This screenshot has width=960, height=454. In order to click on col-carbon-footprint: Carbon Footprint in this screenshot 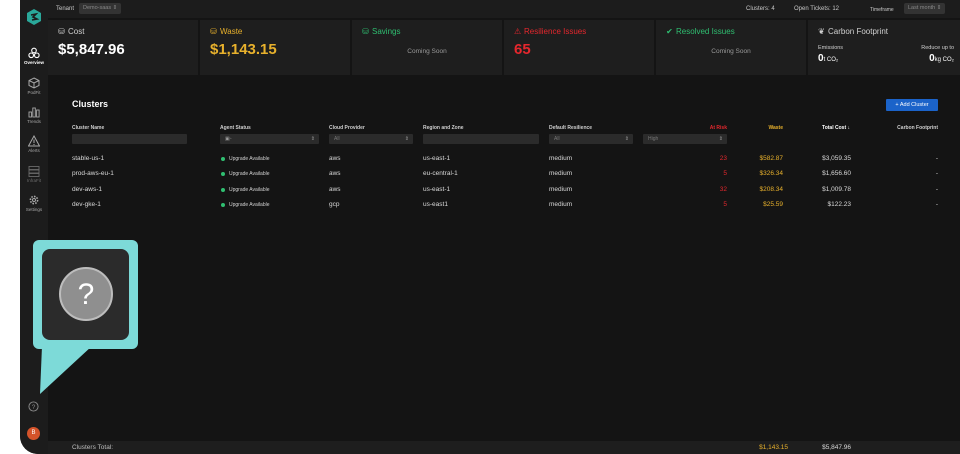, I will do `click(908, 128)`.